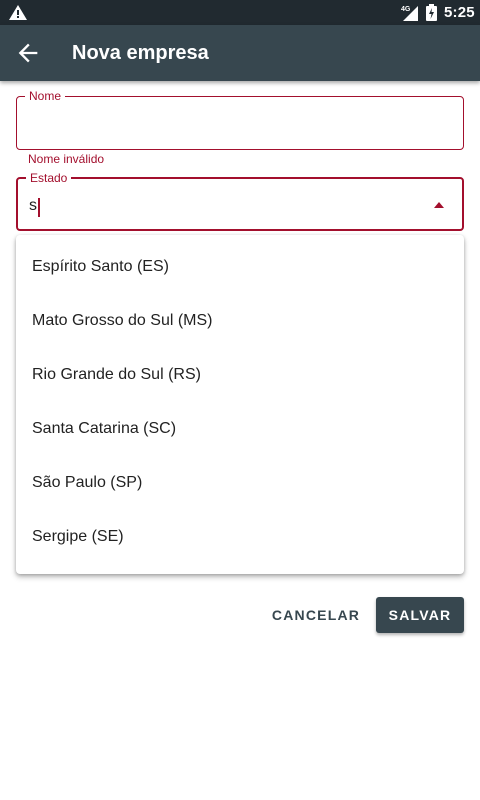 Image resolution: width=480 pixels, height=800 pixels. Describe the element at coordinates (18, 12) in the screenshot. I see `warning-icon` at that location.